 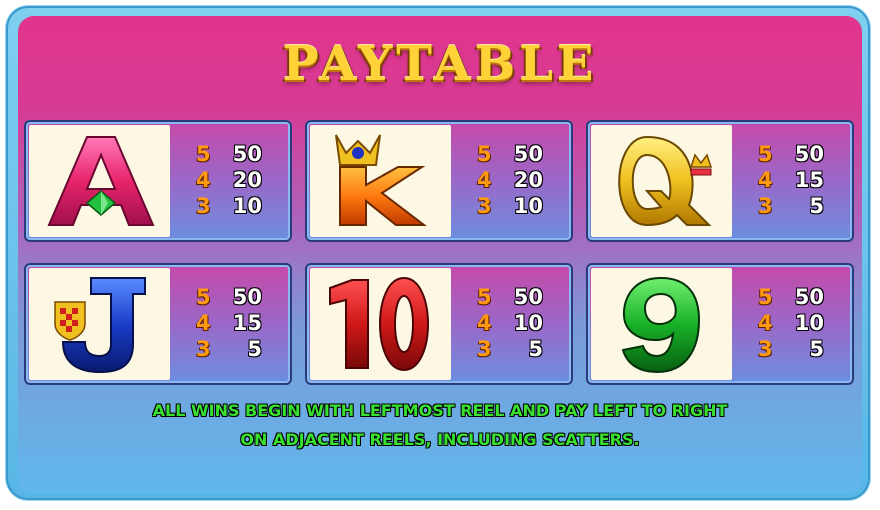 What do you see at coordinates (380, 181) in the screenshot?
I see `king-icon` at bounding box center [380, 181].